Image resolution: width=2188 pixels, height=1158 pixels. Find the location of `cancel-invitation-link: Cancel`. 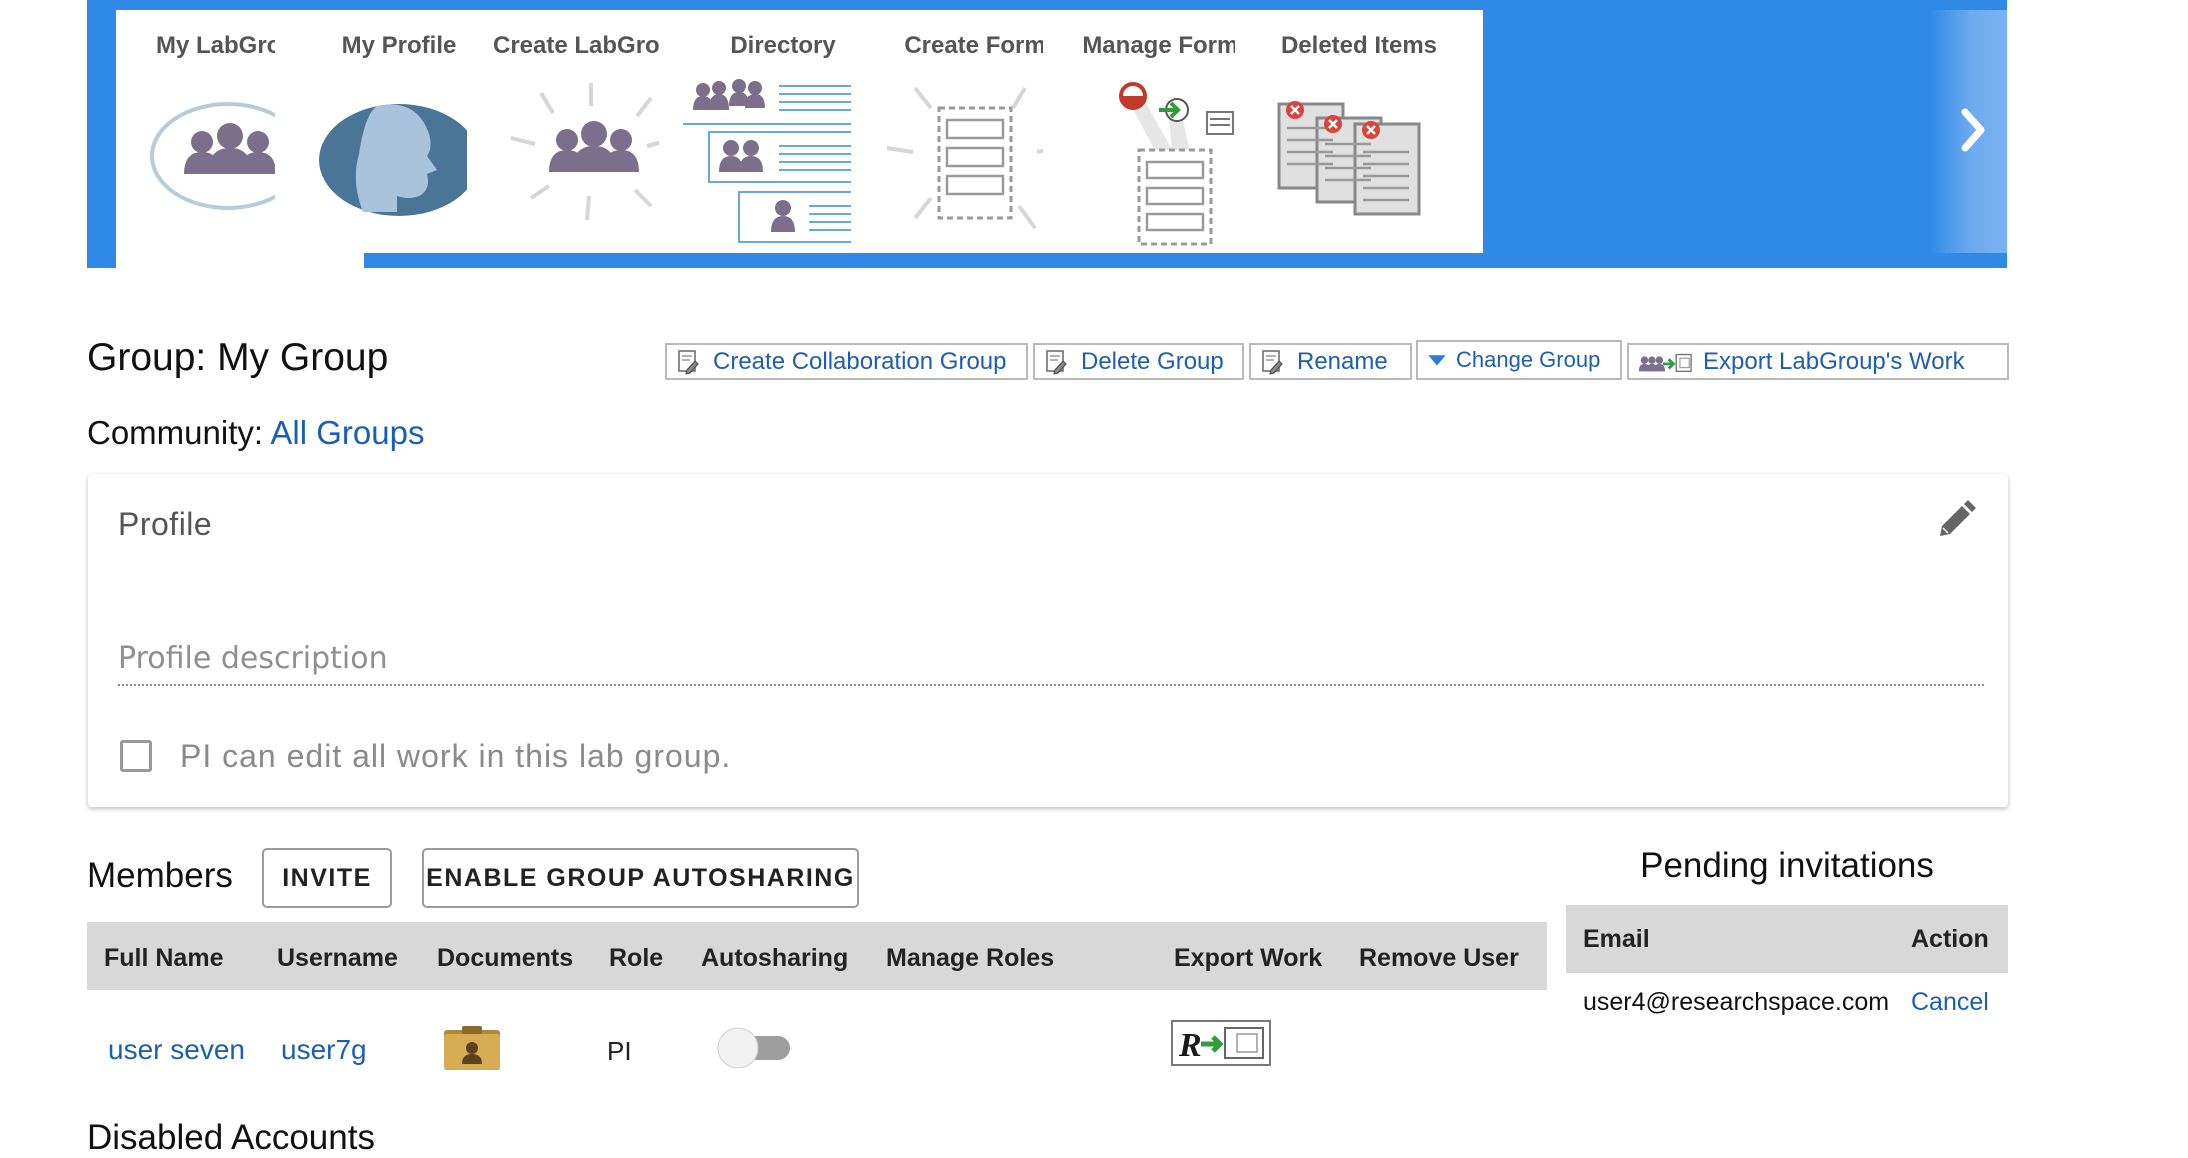

cancel-invitation-link: Cancel is located at coordinates (1950, 1002).